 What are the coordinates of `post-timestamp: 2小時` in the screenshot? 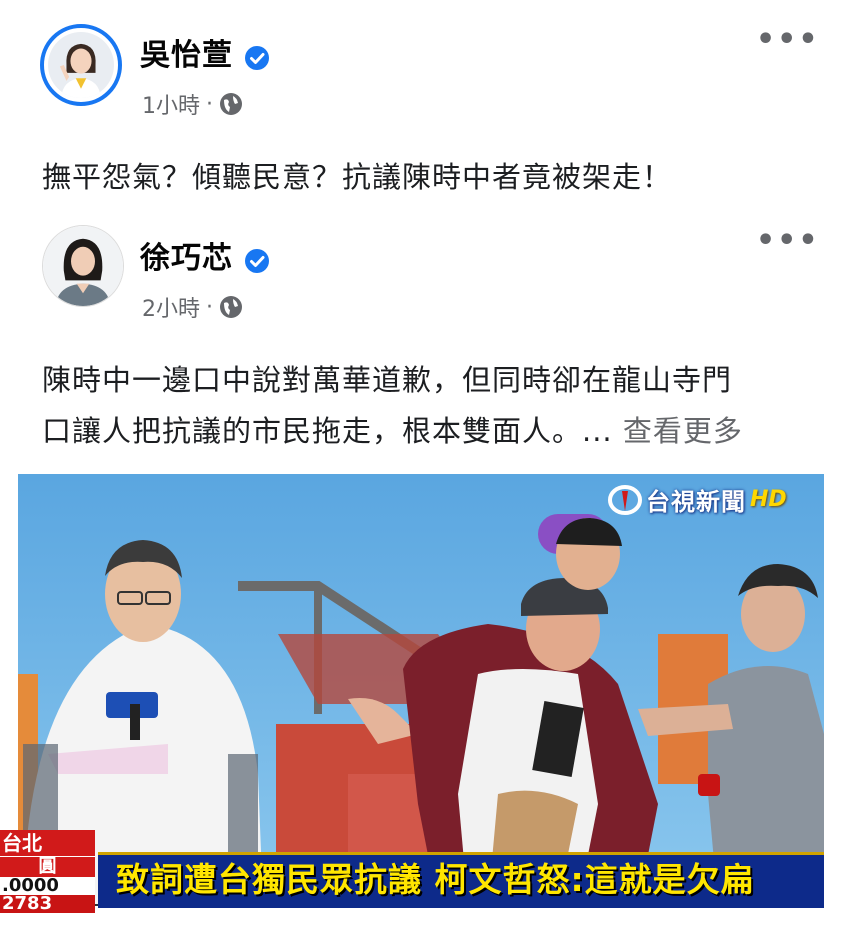 It's located at (171, 307).